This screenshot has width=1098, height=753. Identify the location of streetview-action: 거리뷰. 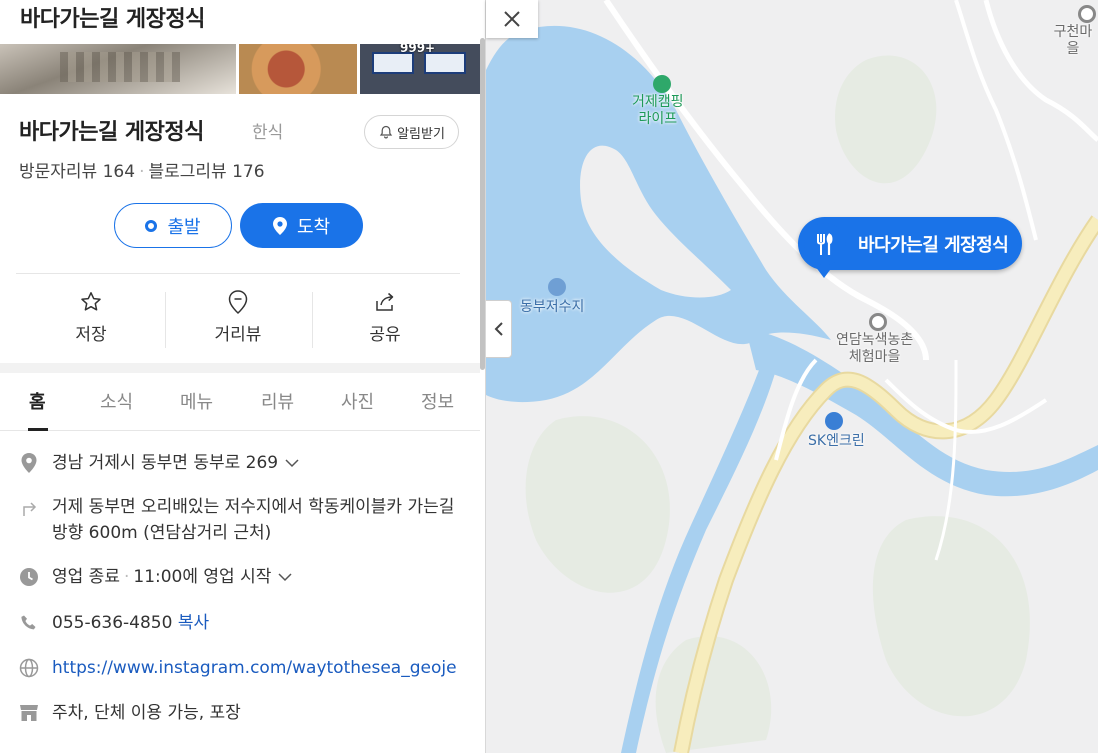
(238, 317).